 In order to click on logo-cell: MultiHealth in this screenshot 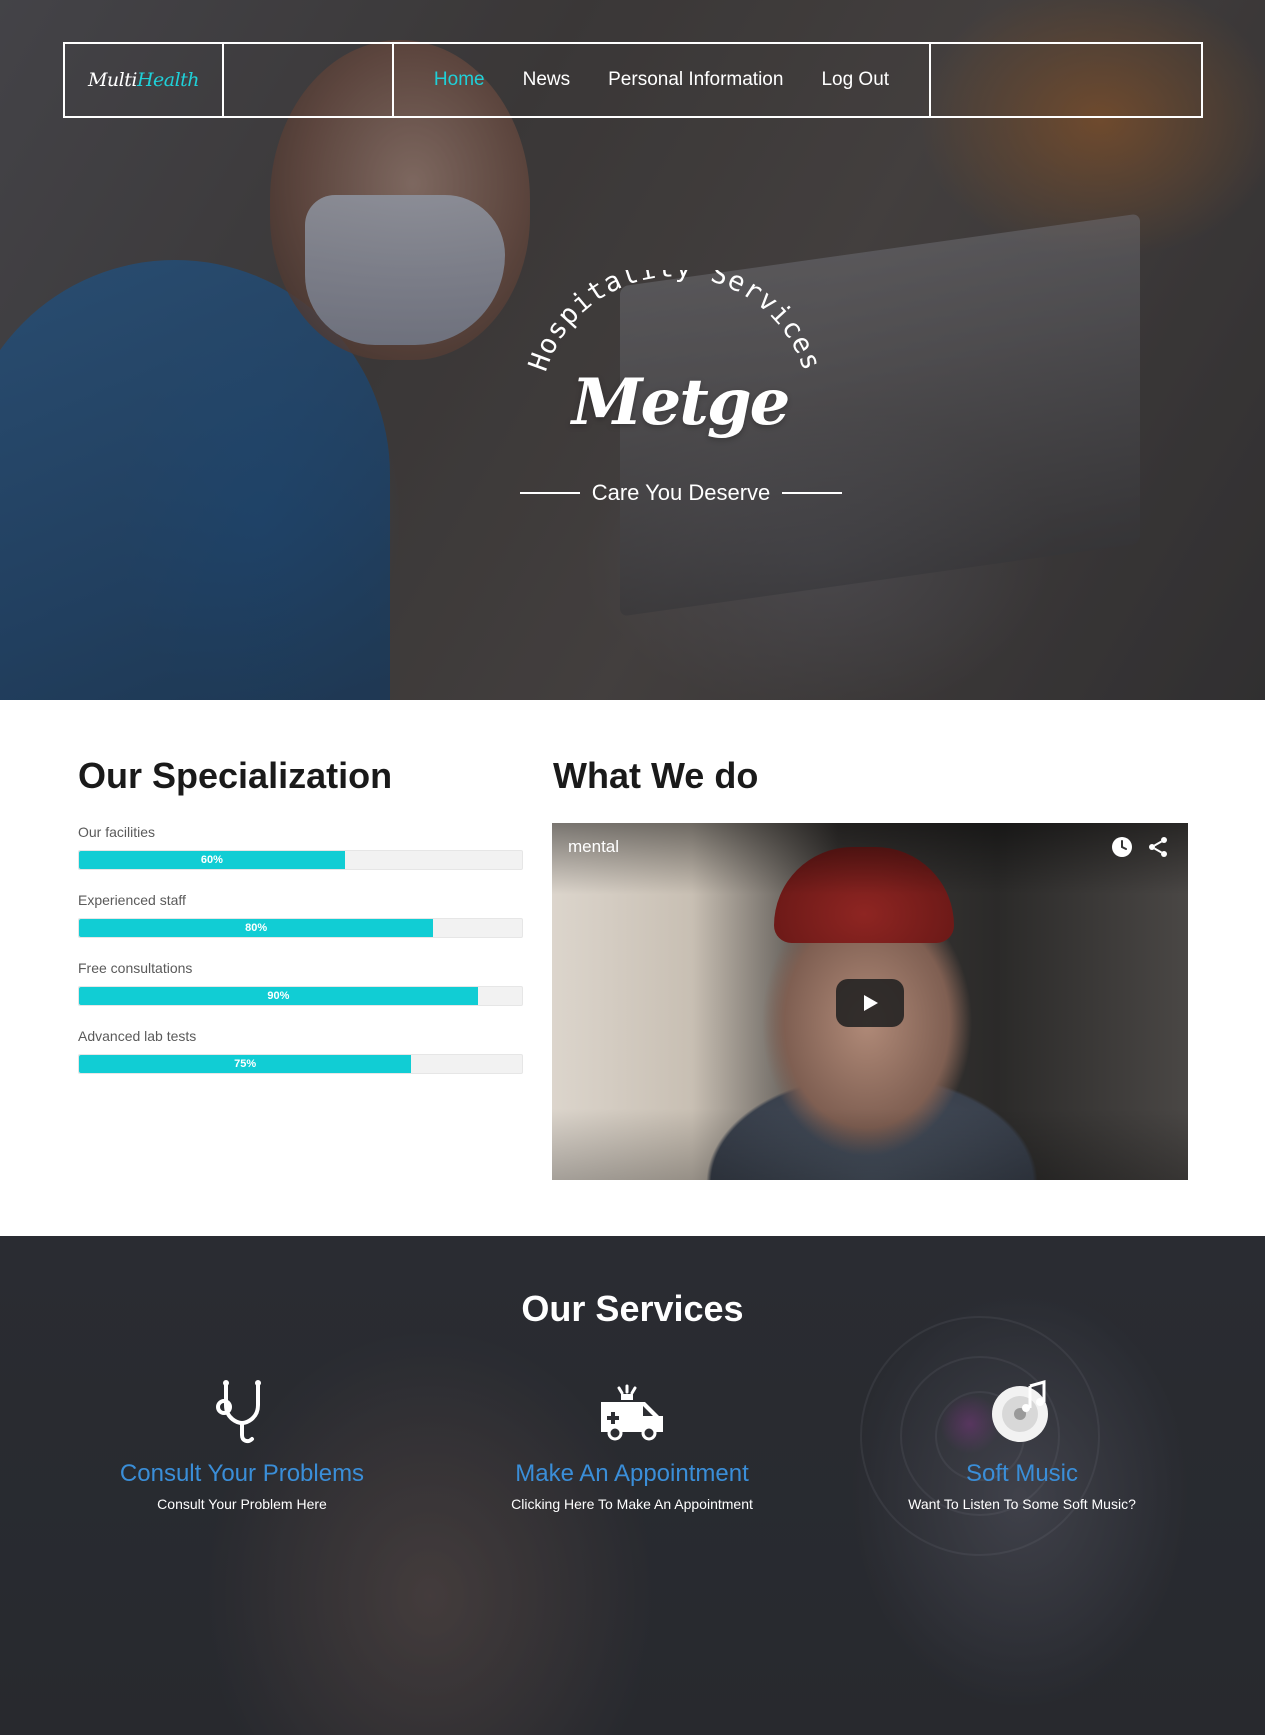, I will do `click(144, 80)`.